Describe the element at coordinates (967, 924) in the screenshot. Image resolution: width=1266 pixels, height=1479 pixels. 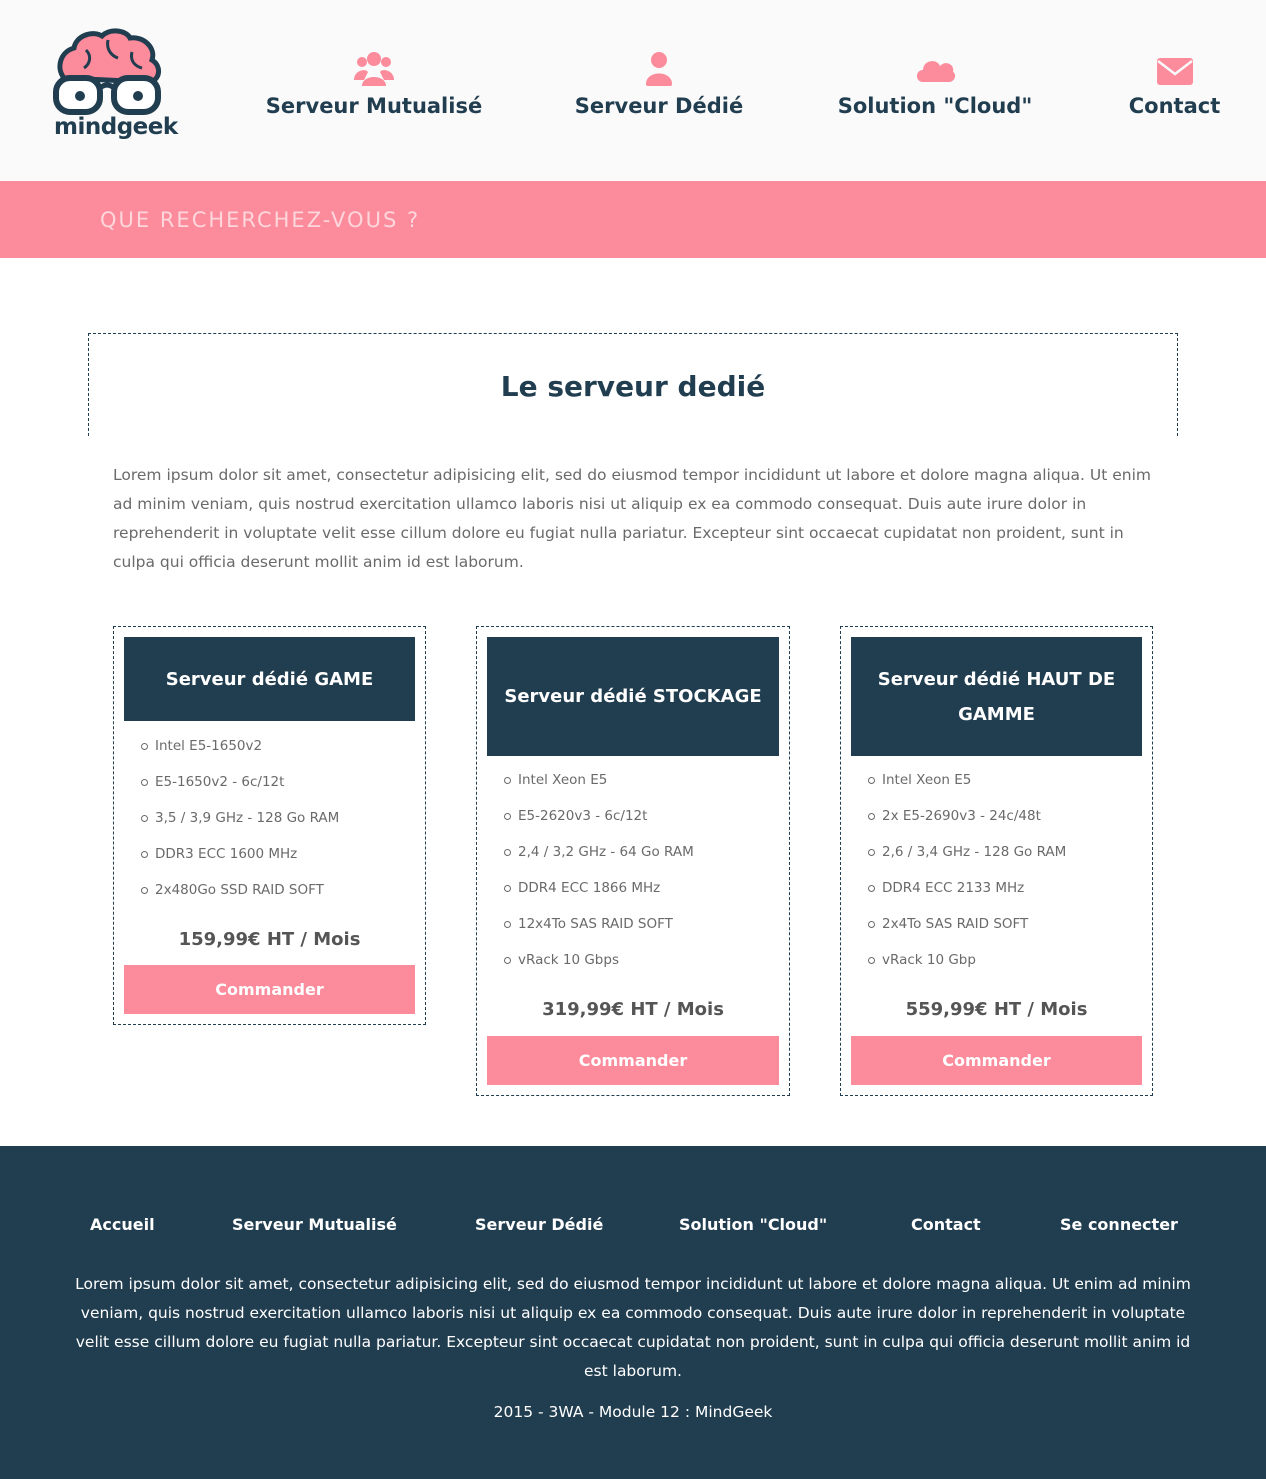
I see `spec-item: 2x4To SAS RAID SOFT` at that location.